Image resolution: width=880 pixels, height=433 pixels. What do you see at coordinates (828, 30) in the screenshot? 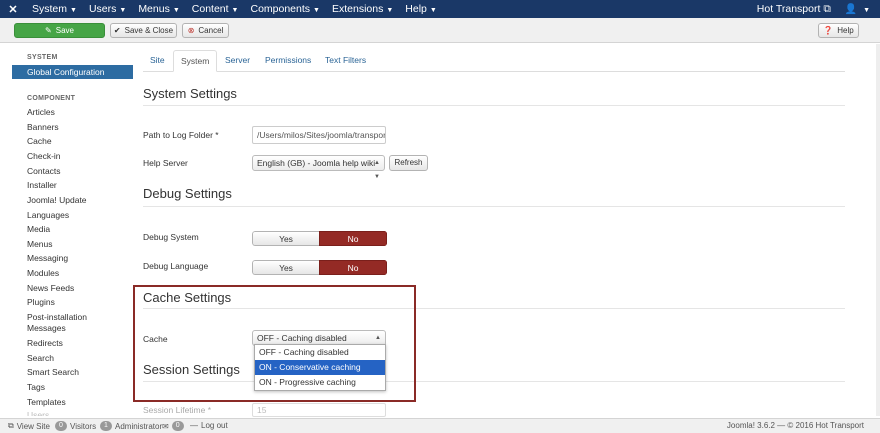
I see `question-icon: ❓` at bounding box center [828, 30].